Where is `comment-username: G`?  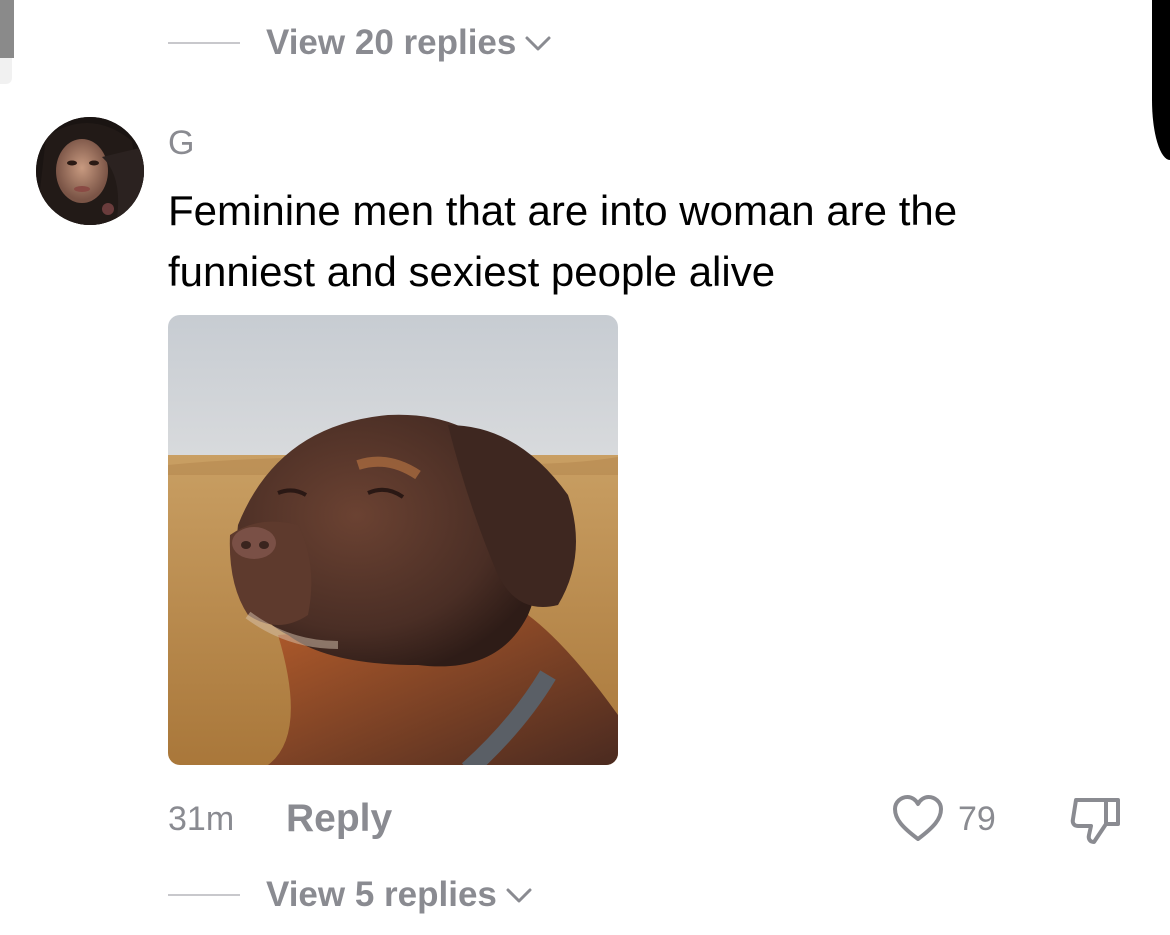 comment-username: G is located at coordinates (181, 143).